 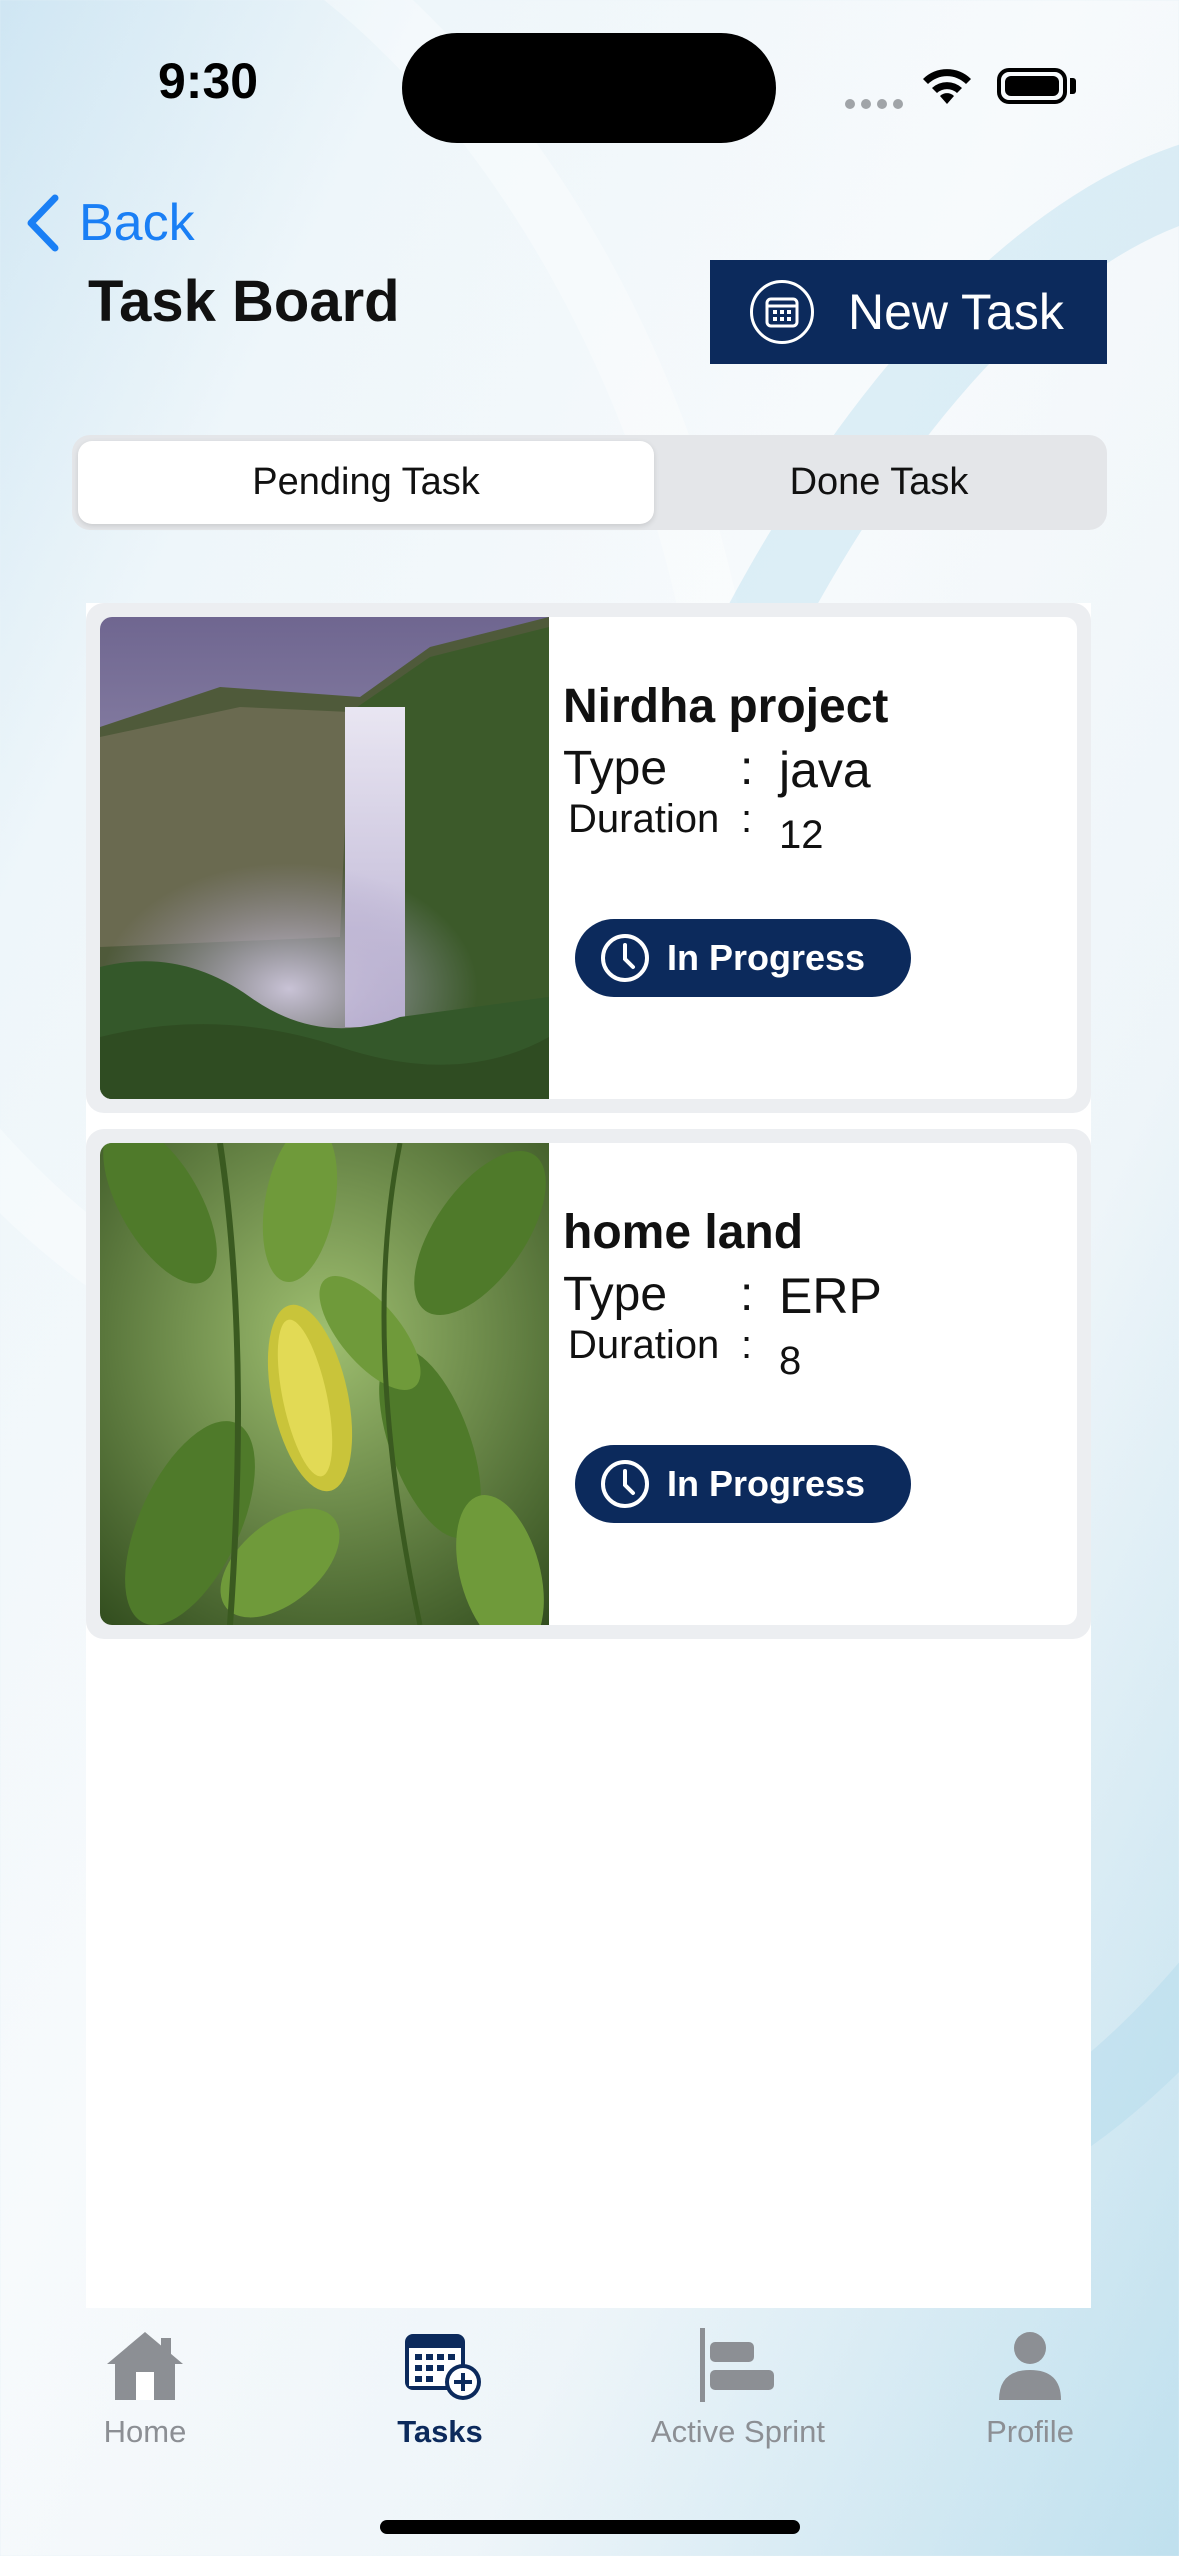 I want to click on type-value: java, so click(x=825, y=770).